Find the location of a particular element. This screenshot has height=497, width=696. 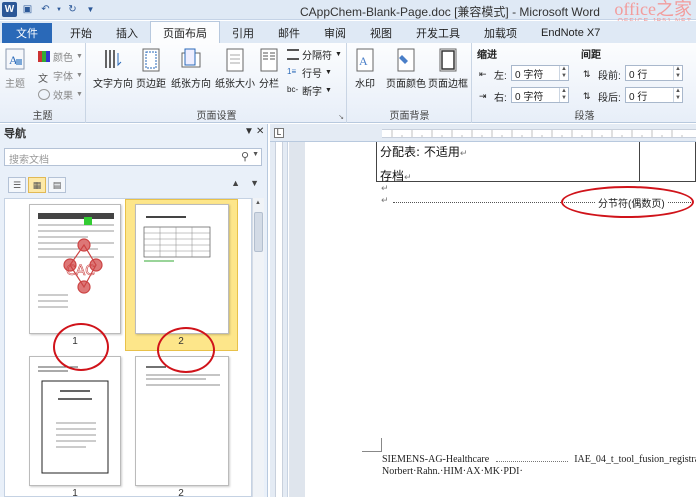

save-icon: ▣ is located at coordinates (27, 9).